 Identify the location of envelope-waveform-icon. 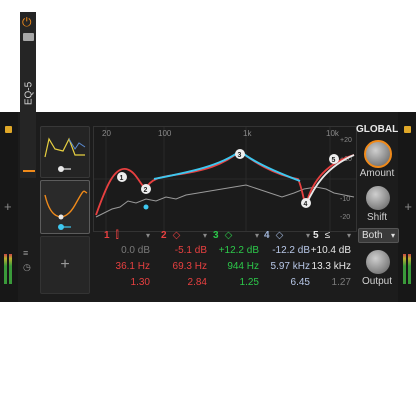
(66, 210).